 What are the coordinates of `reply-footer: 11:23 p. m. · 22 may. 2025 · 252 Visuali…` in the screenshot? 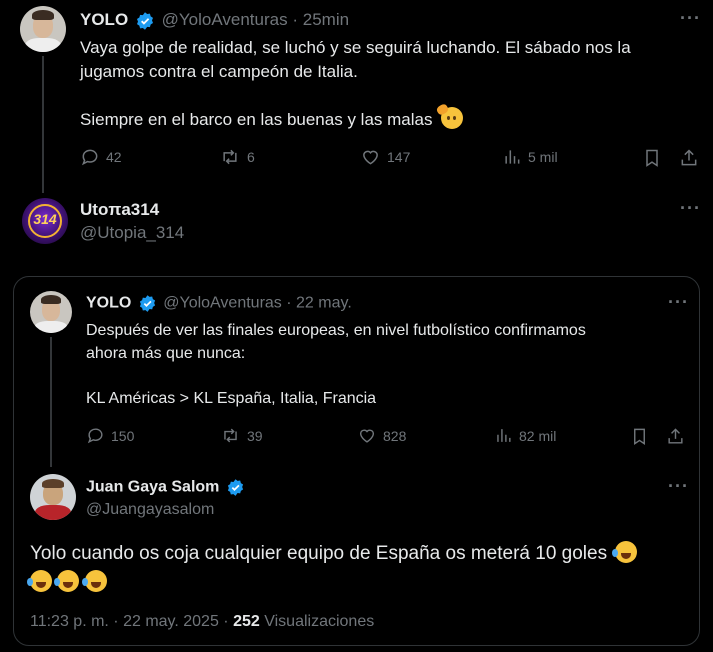 It's located at (202, 622).